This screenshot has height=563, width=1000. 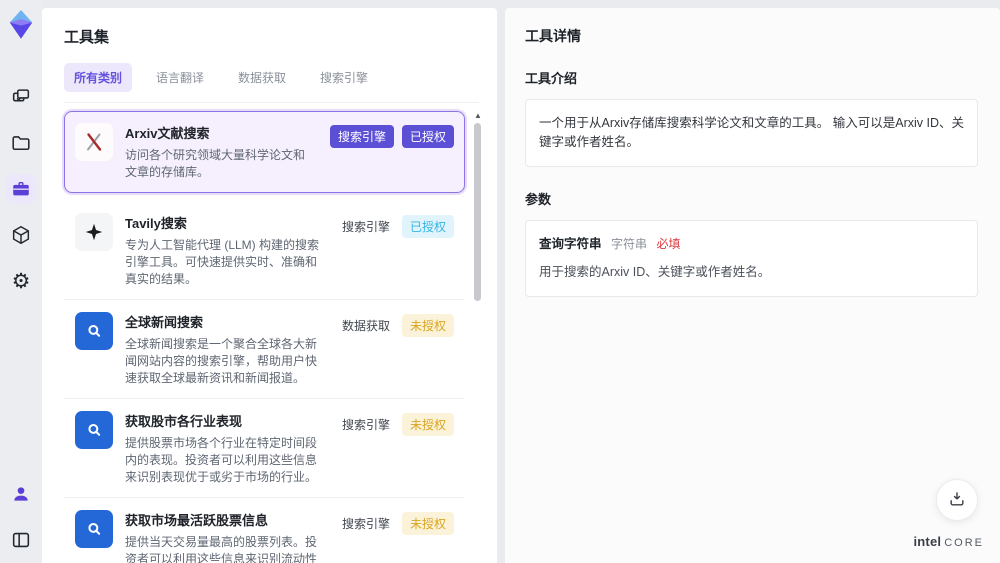 I want to click on split-panel-icon, so click(x=21, y=540).